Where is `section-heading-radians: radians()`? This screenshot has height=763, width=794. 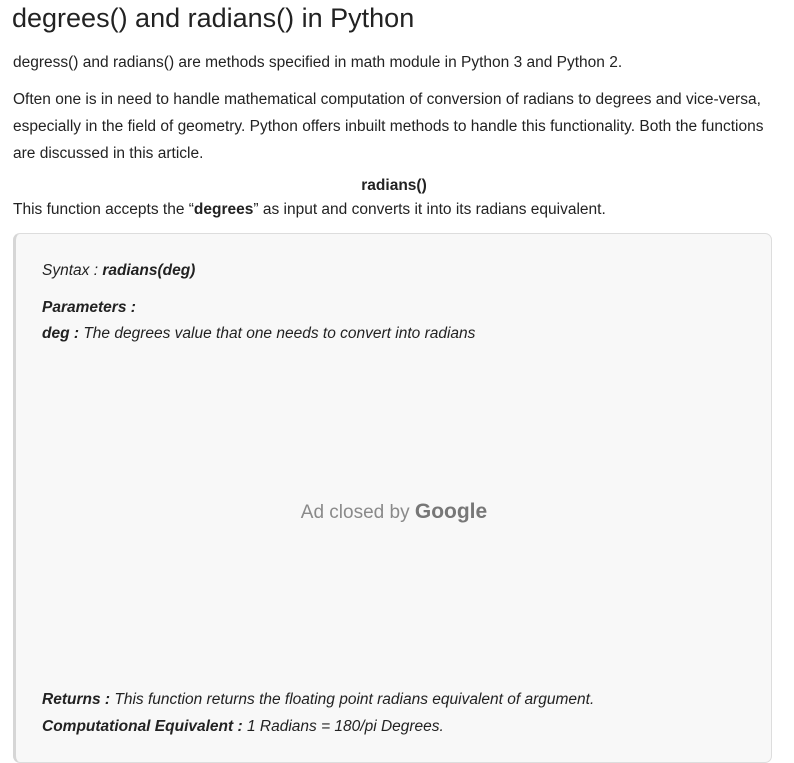
section-heading-radians: radians() is located at coordinates (394, 185).